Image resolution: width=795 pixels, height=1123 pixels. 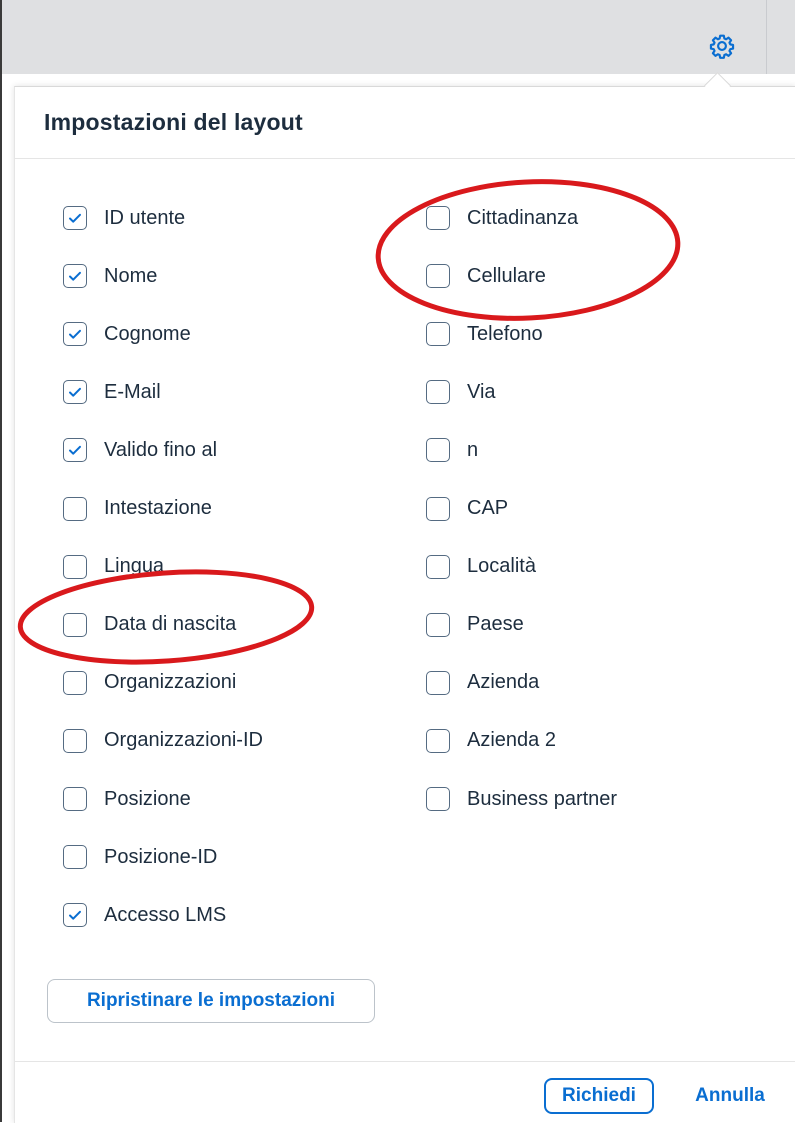 What do you see at coordinates (511, 740) in the screenshot?
I see `checkbox-label: Azienda 2` at bounding box center [511, 740].